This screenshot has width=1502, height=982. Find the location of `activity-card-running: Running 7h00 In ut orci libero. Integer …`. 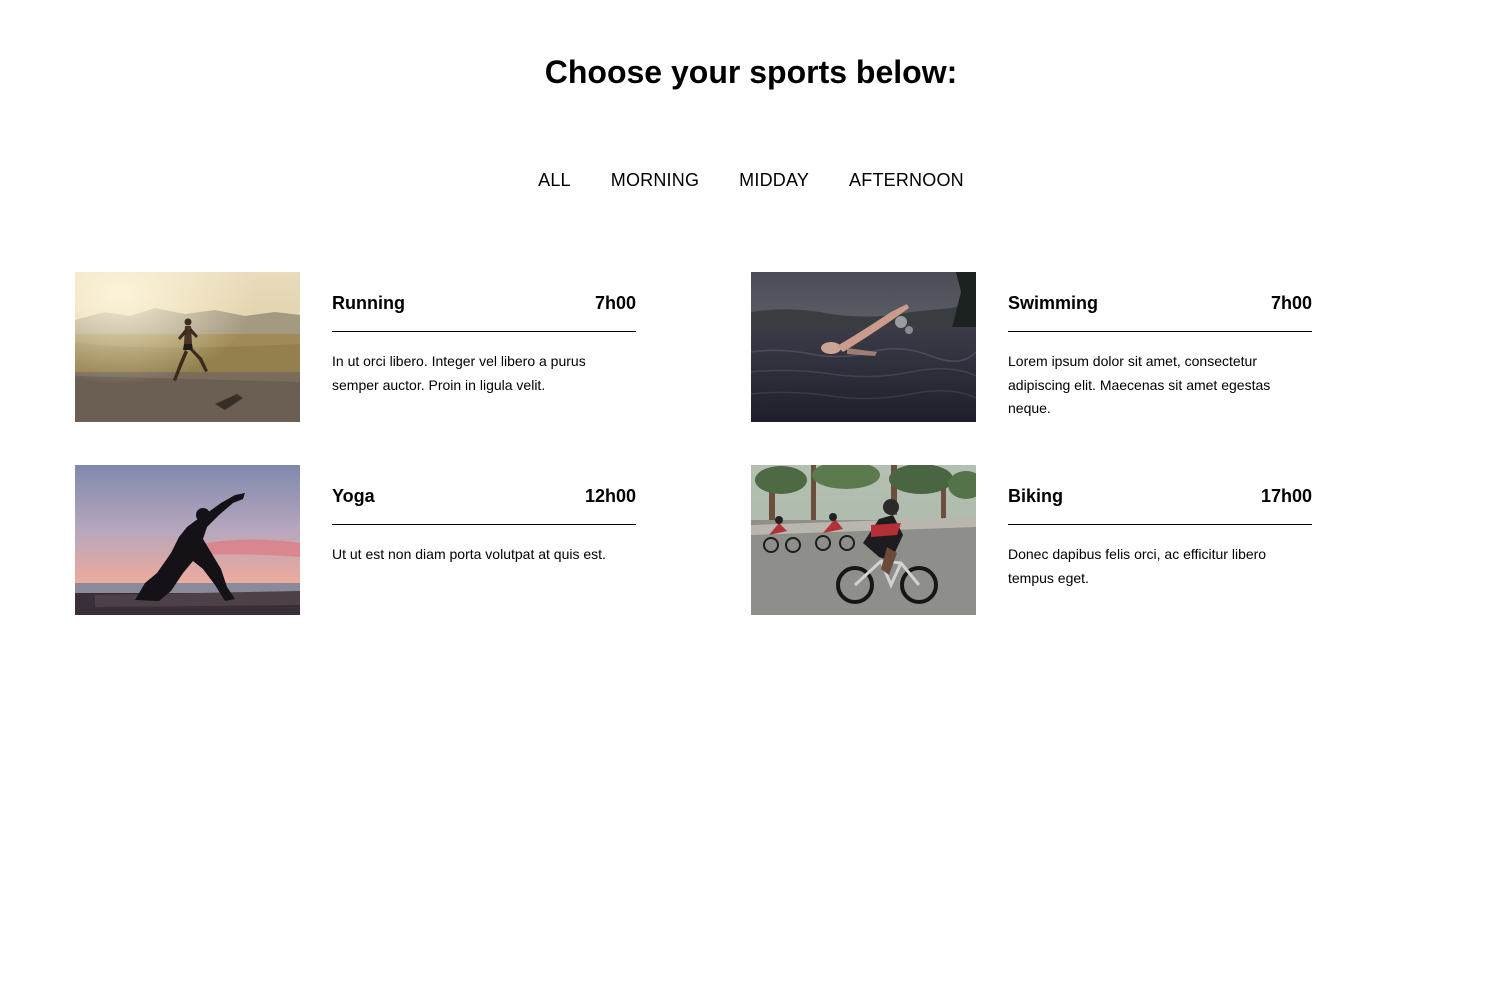

activity-card-running: Running 7h00 In ut orci libero. Integer … is located at coordinates (356, 347).